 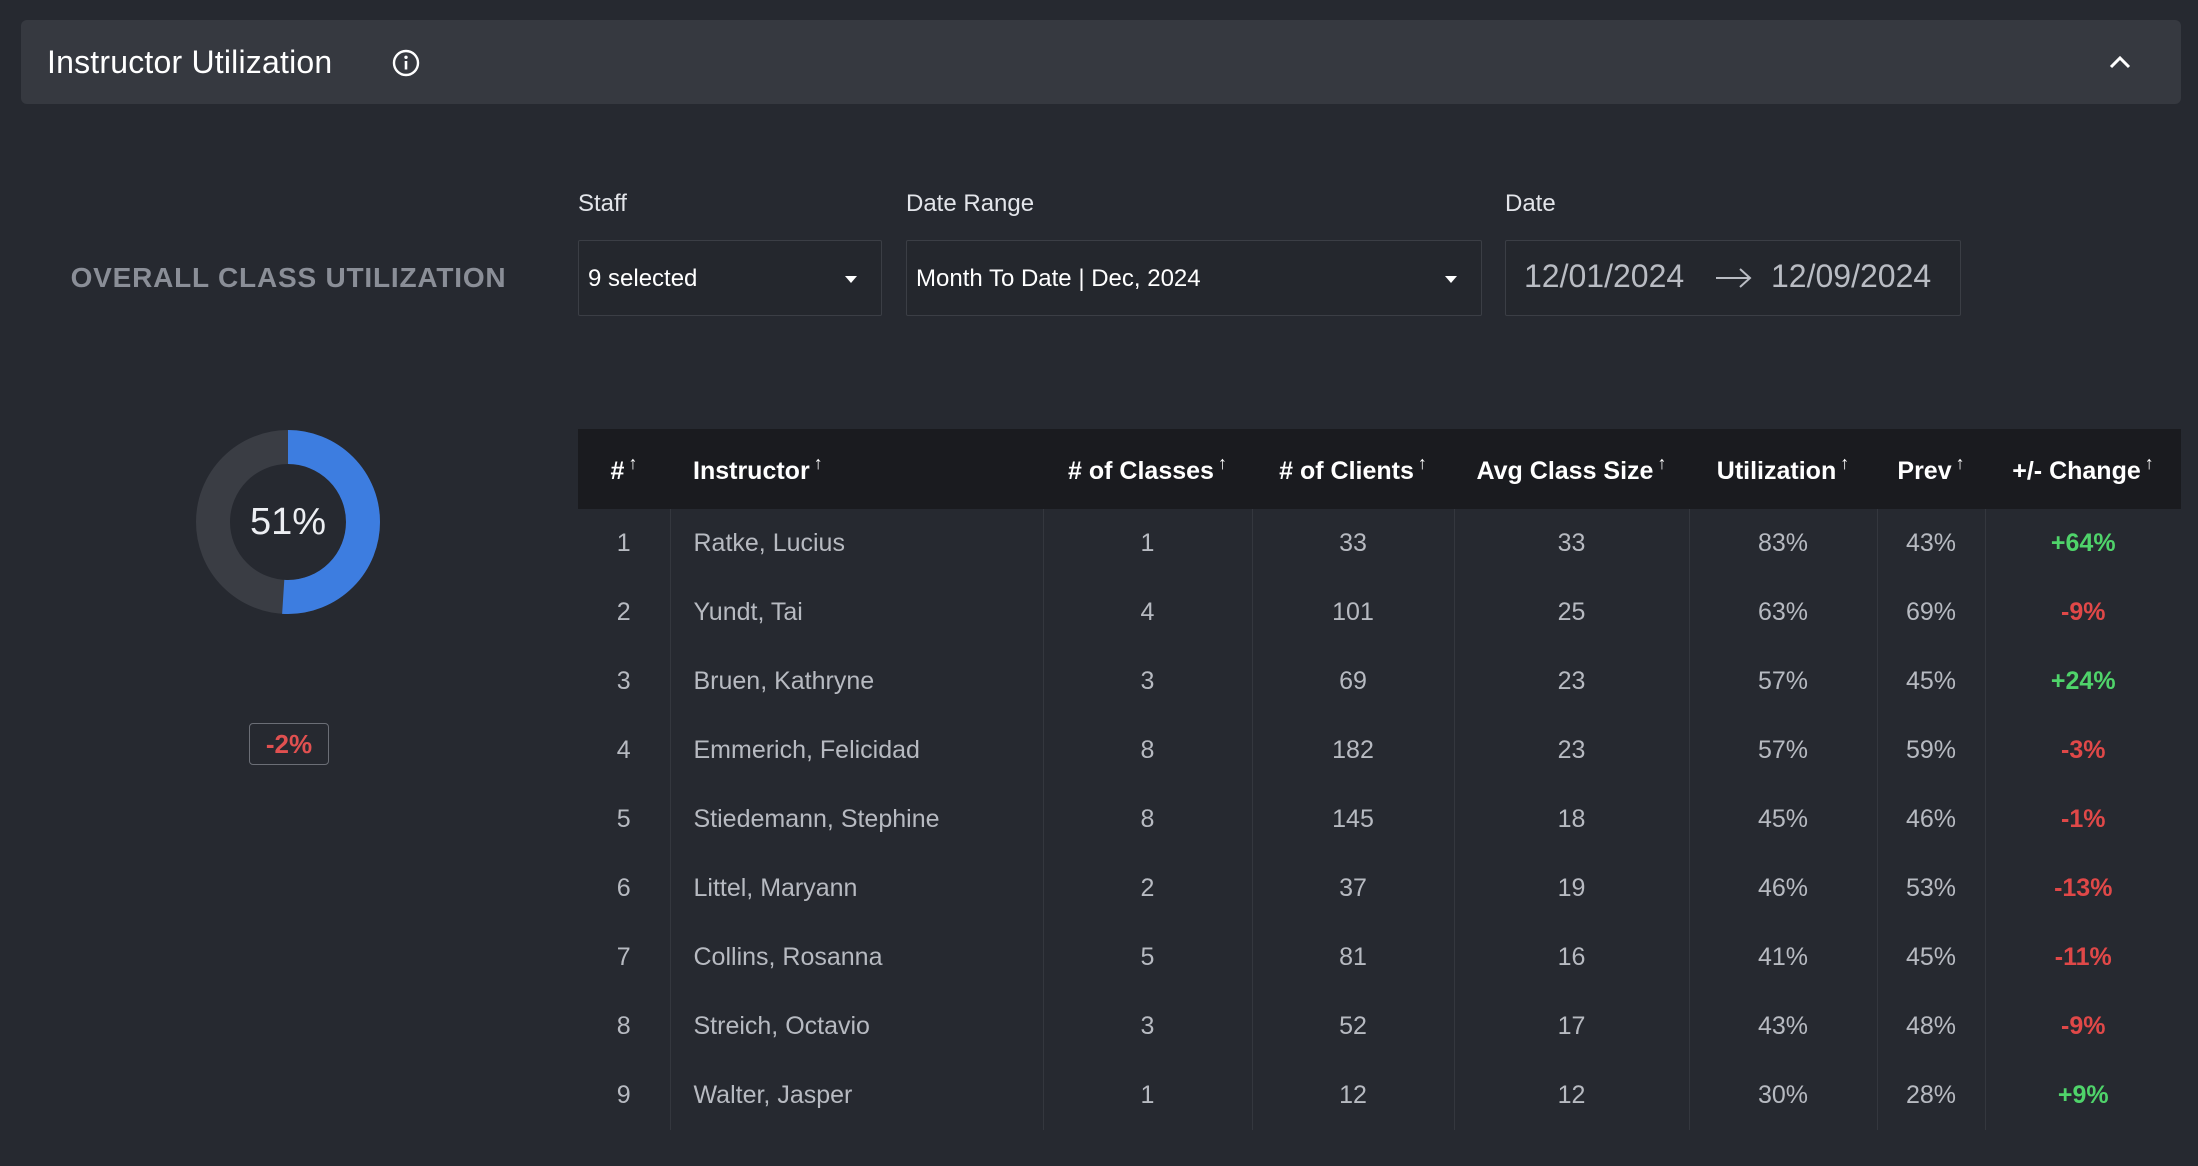 I want to click on arrow-right-icon, so click(x=1734, y=278).